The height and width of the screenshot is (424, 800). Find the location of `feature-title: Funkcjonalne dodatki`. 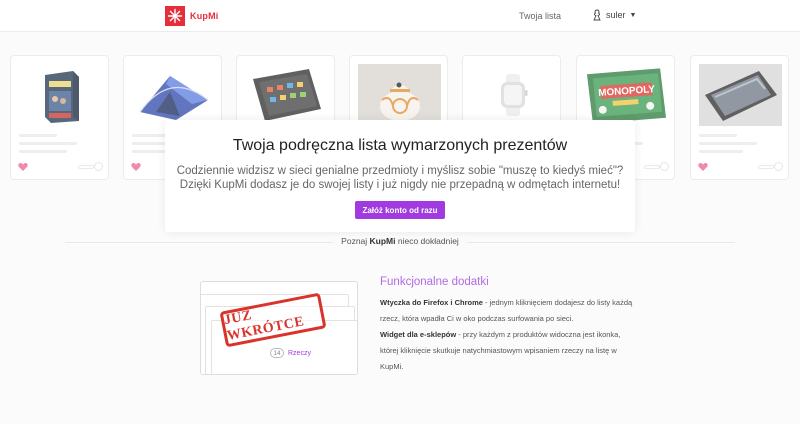

feature-title: Funkcjonalne dodatki is located at coordinates (434, 282).